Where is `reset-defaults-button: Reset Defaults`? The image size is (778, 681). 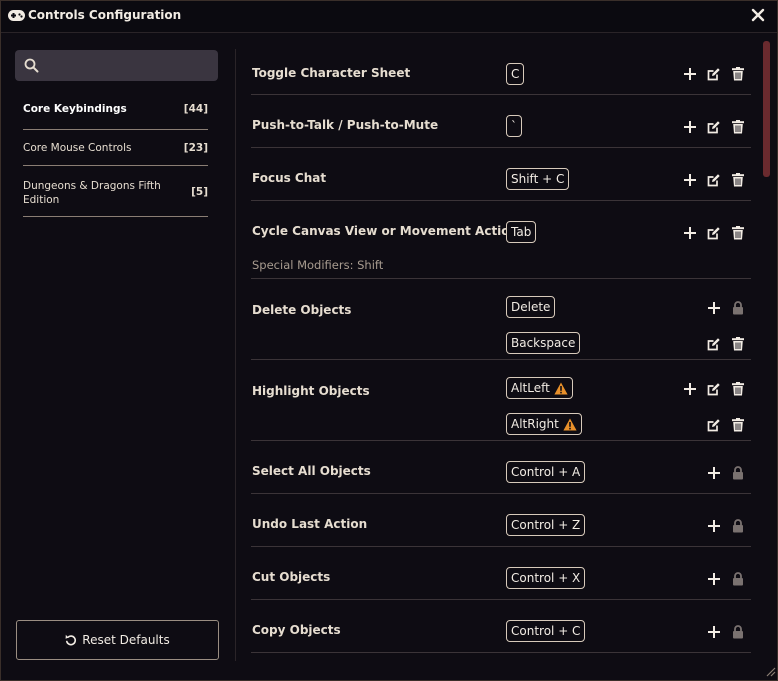
reset-defaults-button: Reset Defaults is located at coordinates (117, 640).